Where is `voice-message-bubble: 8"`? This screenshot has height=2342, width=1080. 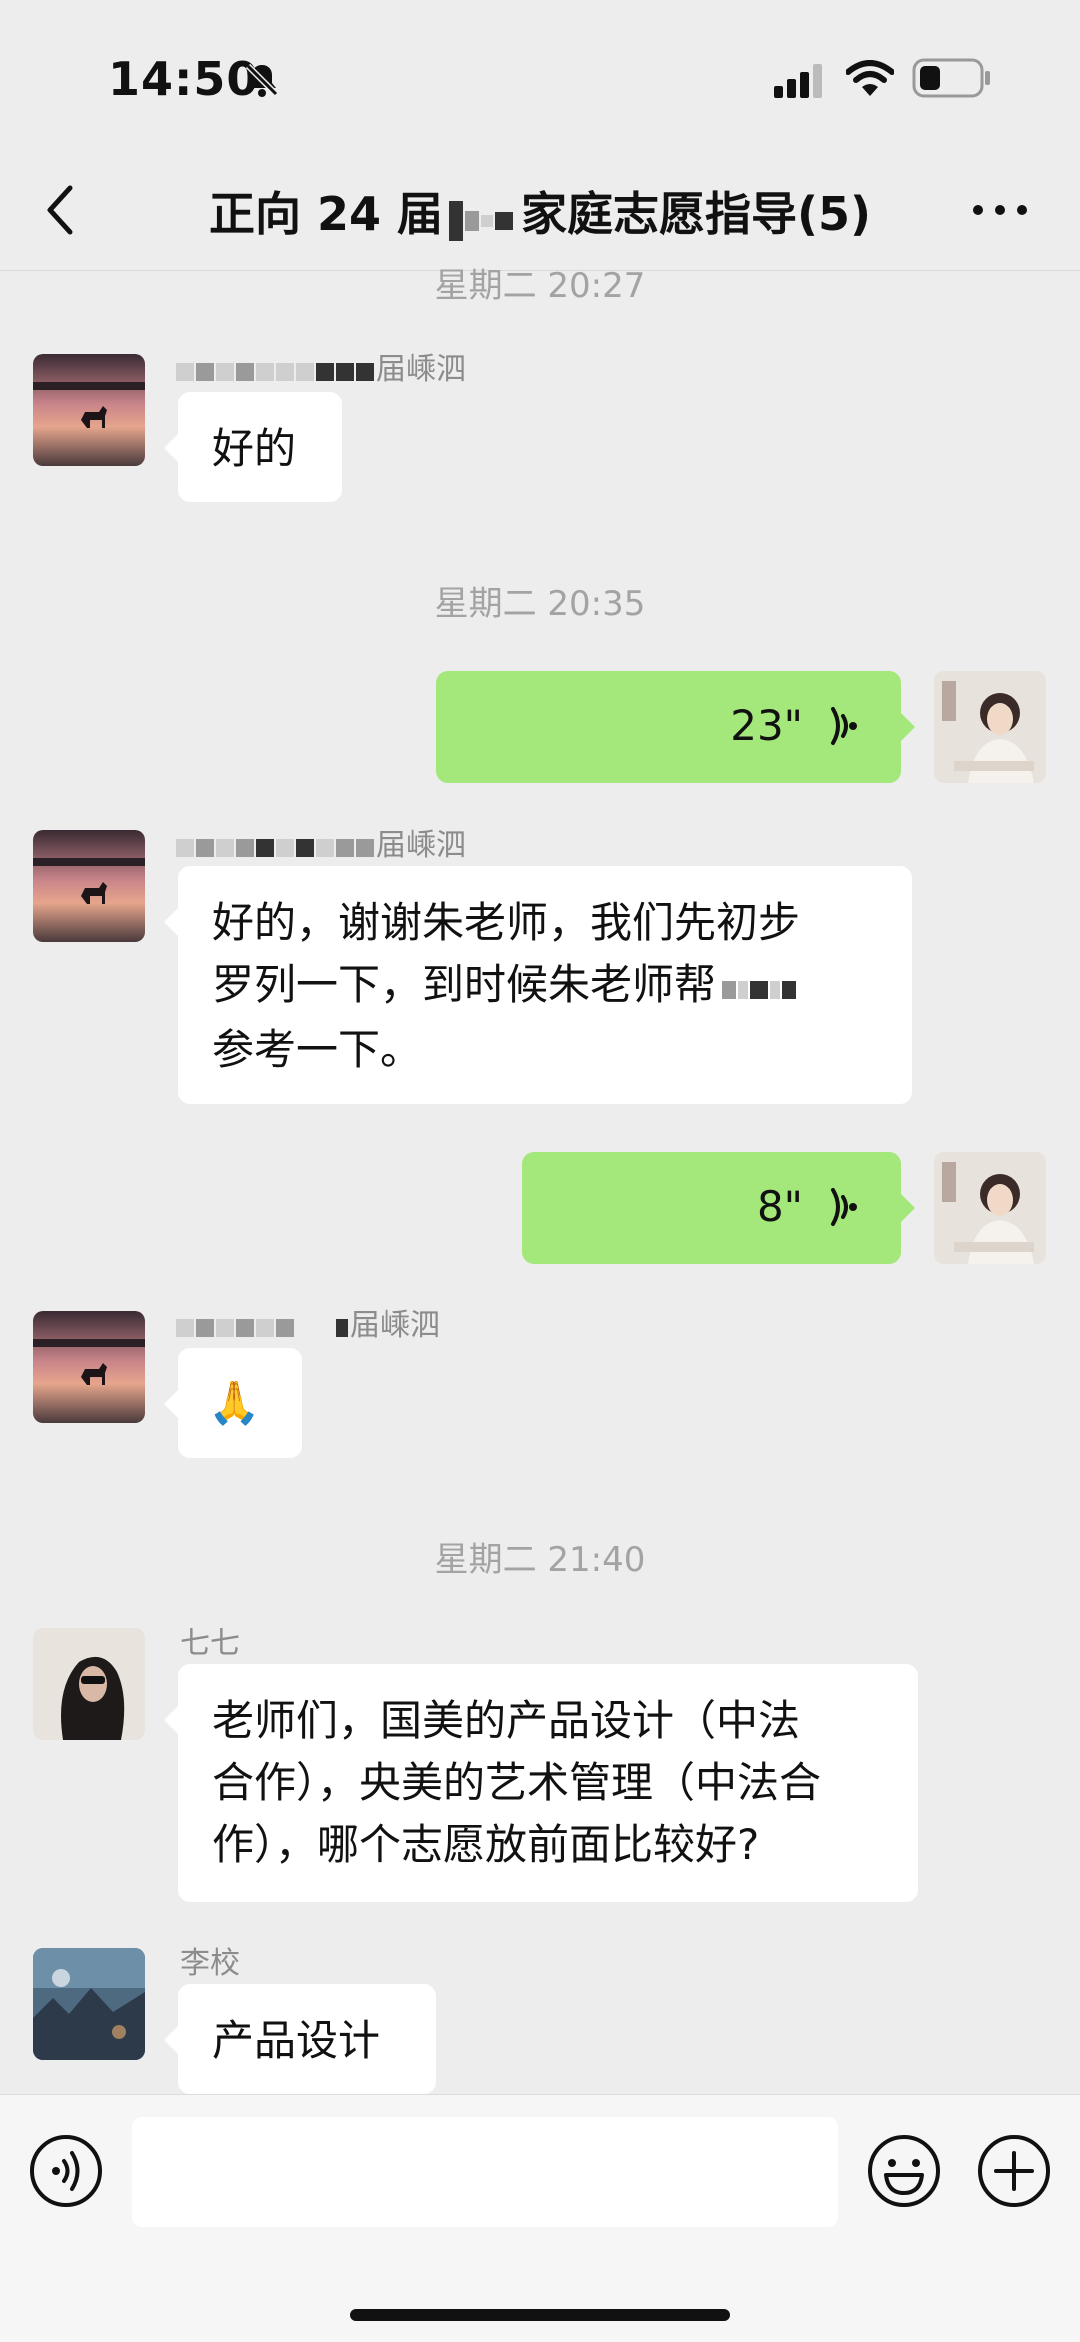
voice-message-bubble: 8" is located at coordinates (718, 1208).